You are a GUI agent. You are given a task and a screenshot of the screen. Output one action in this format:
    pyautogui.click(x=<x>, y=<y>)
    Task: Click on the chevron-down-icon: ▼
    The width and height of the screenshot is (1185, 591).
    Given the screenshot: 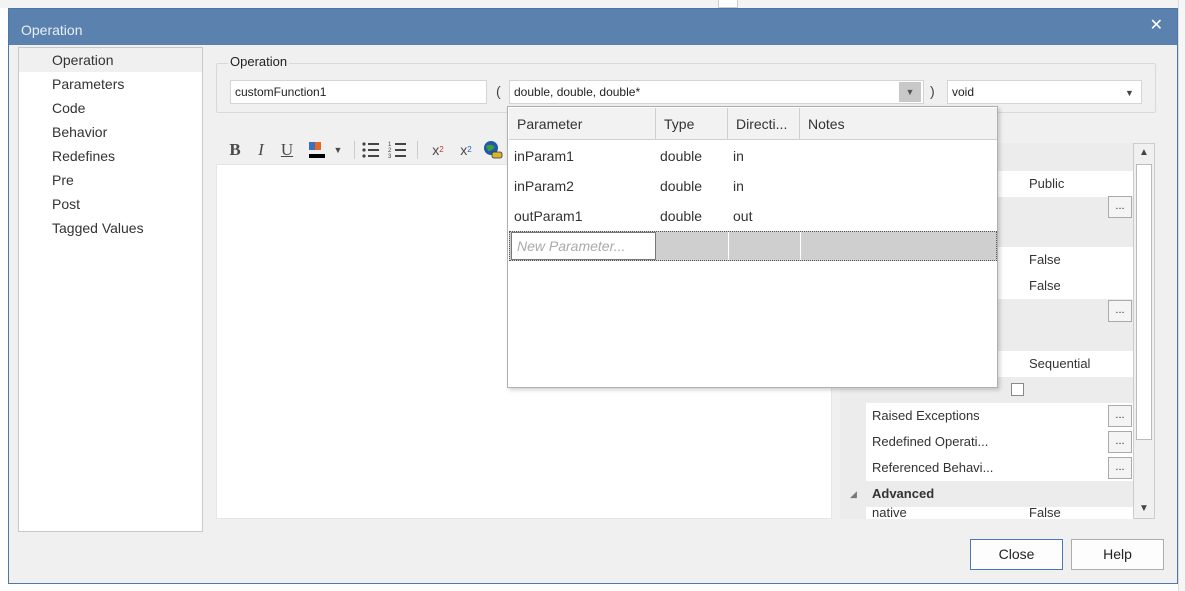 What is the action you would take?
    pyautogui.click(x=910, y=92)
    